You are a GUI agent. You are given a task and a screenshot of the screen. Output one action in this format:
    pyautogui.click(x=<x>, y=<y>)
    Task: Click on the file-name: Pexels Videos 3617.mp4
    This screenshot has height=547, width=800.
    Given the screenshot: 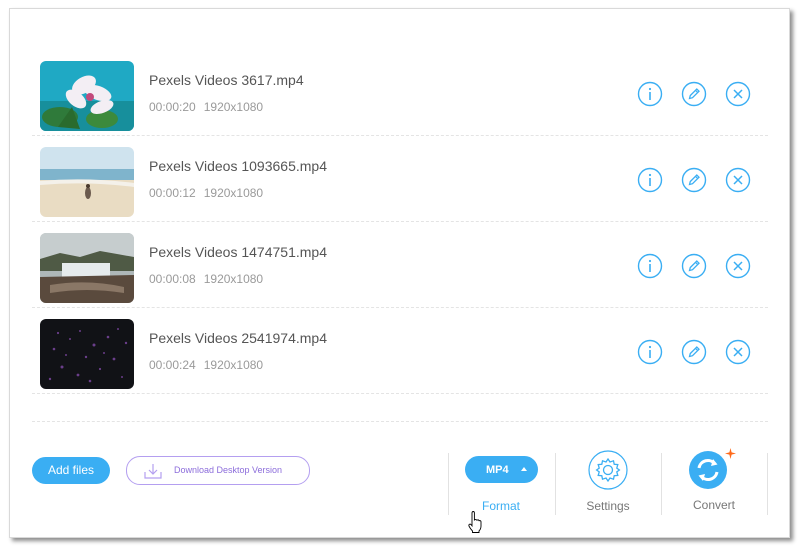 What is the action you would take?
    pyautogui.click(x=226, y=80)
    